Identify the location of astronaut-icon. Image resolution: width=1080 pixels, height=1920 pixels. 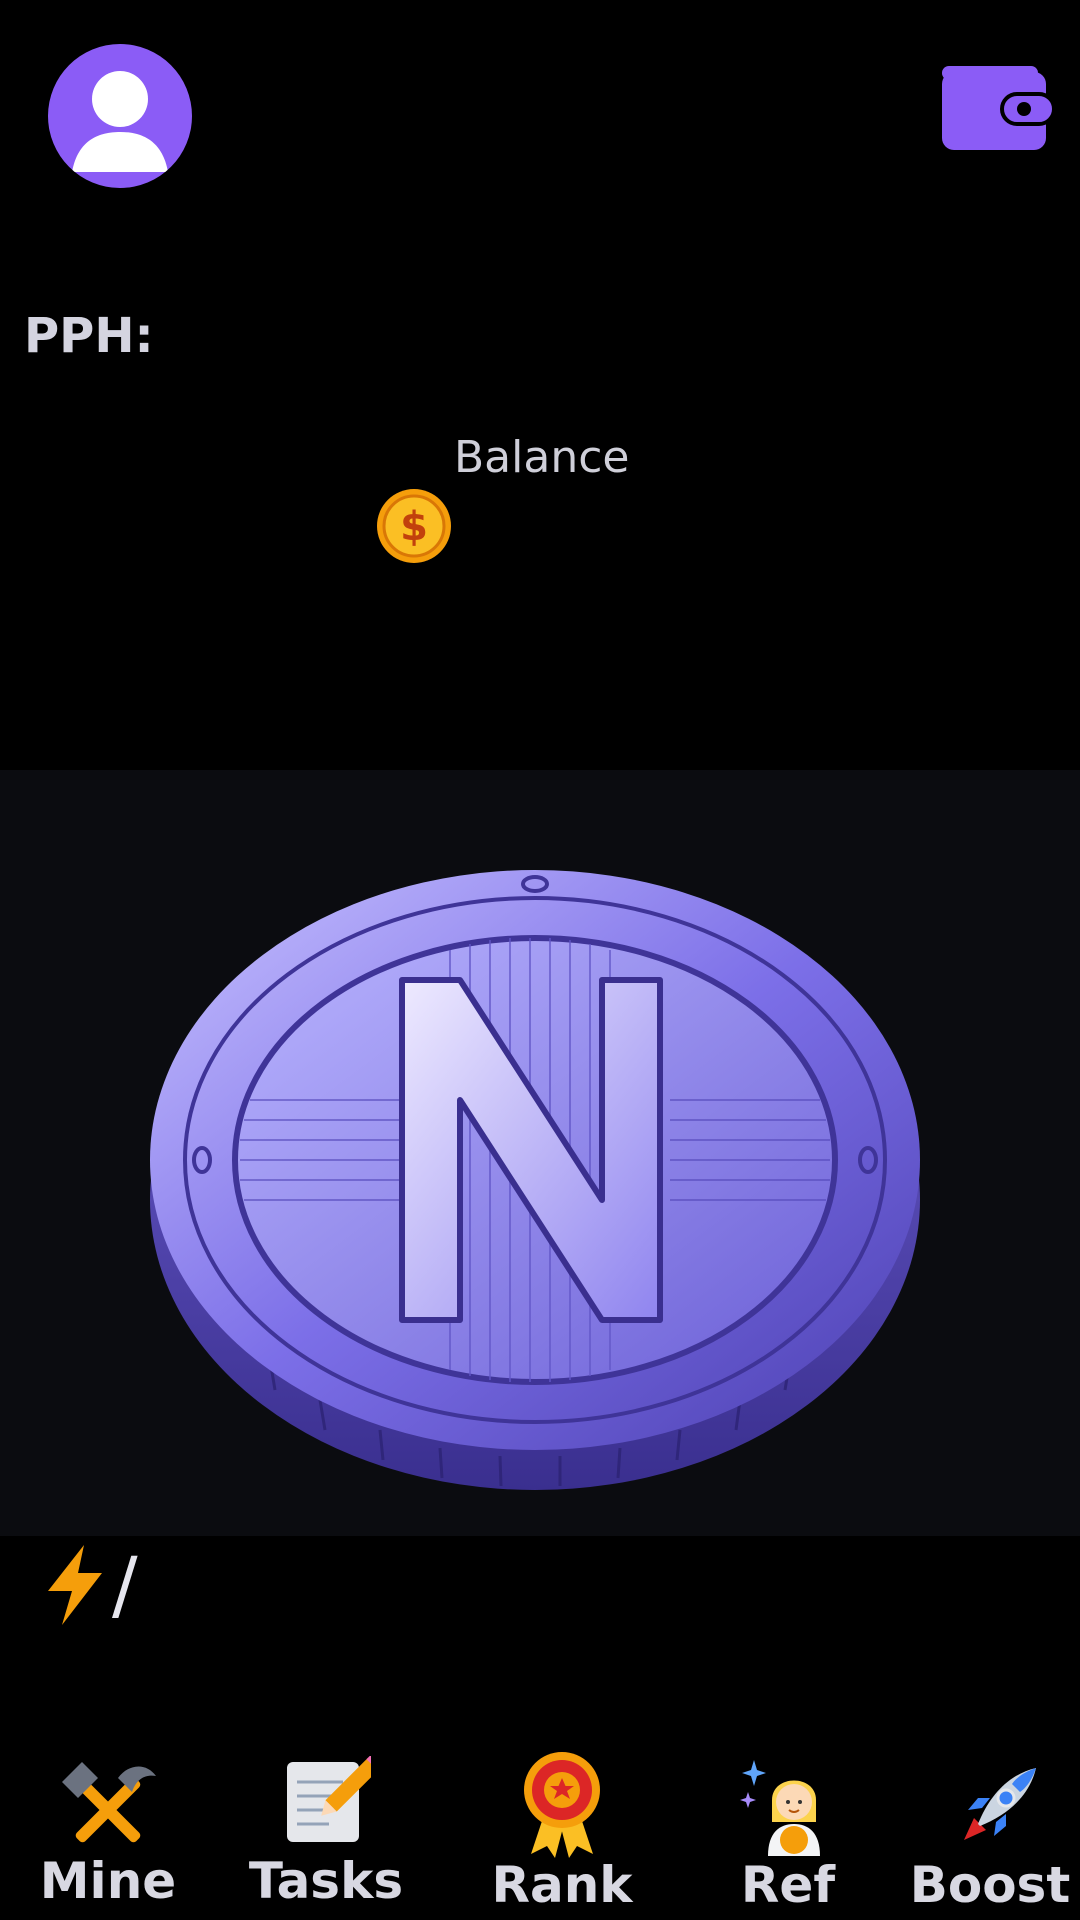
(780, 1808).